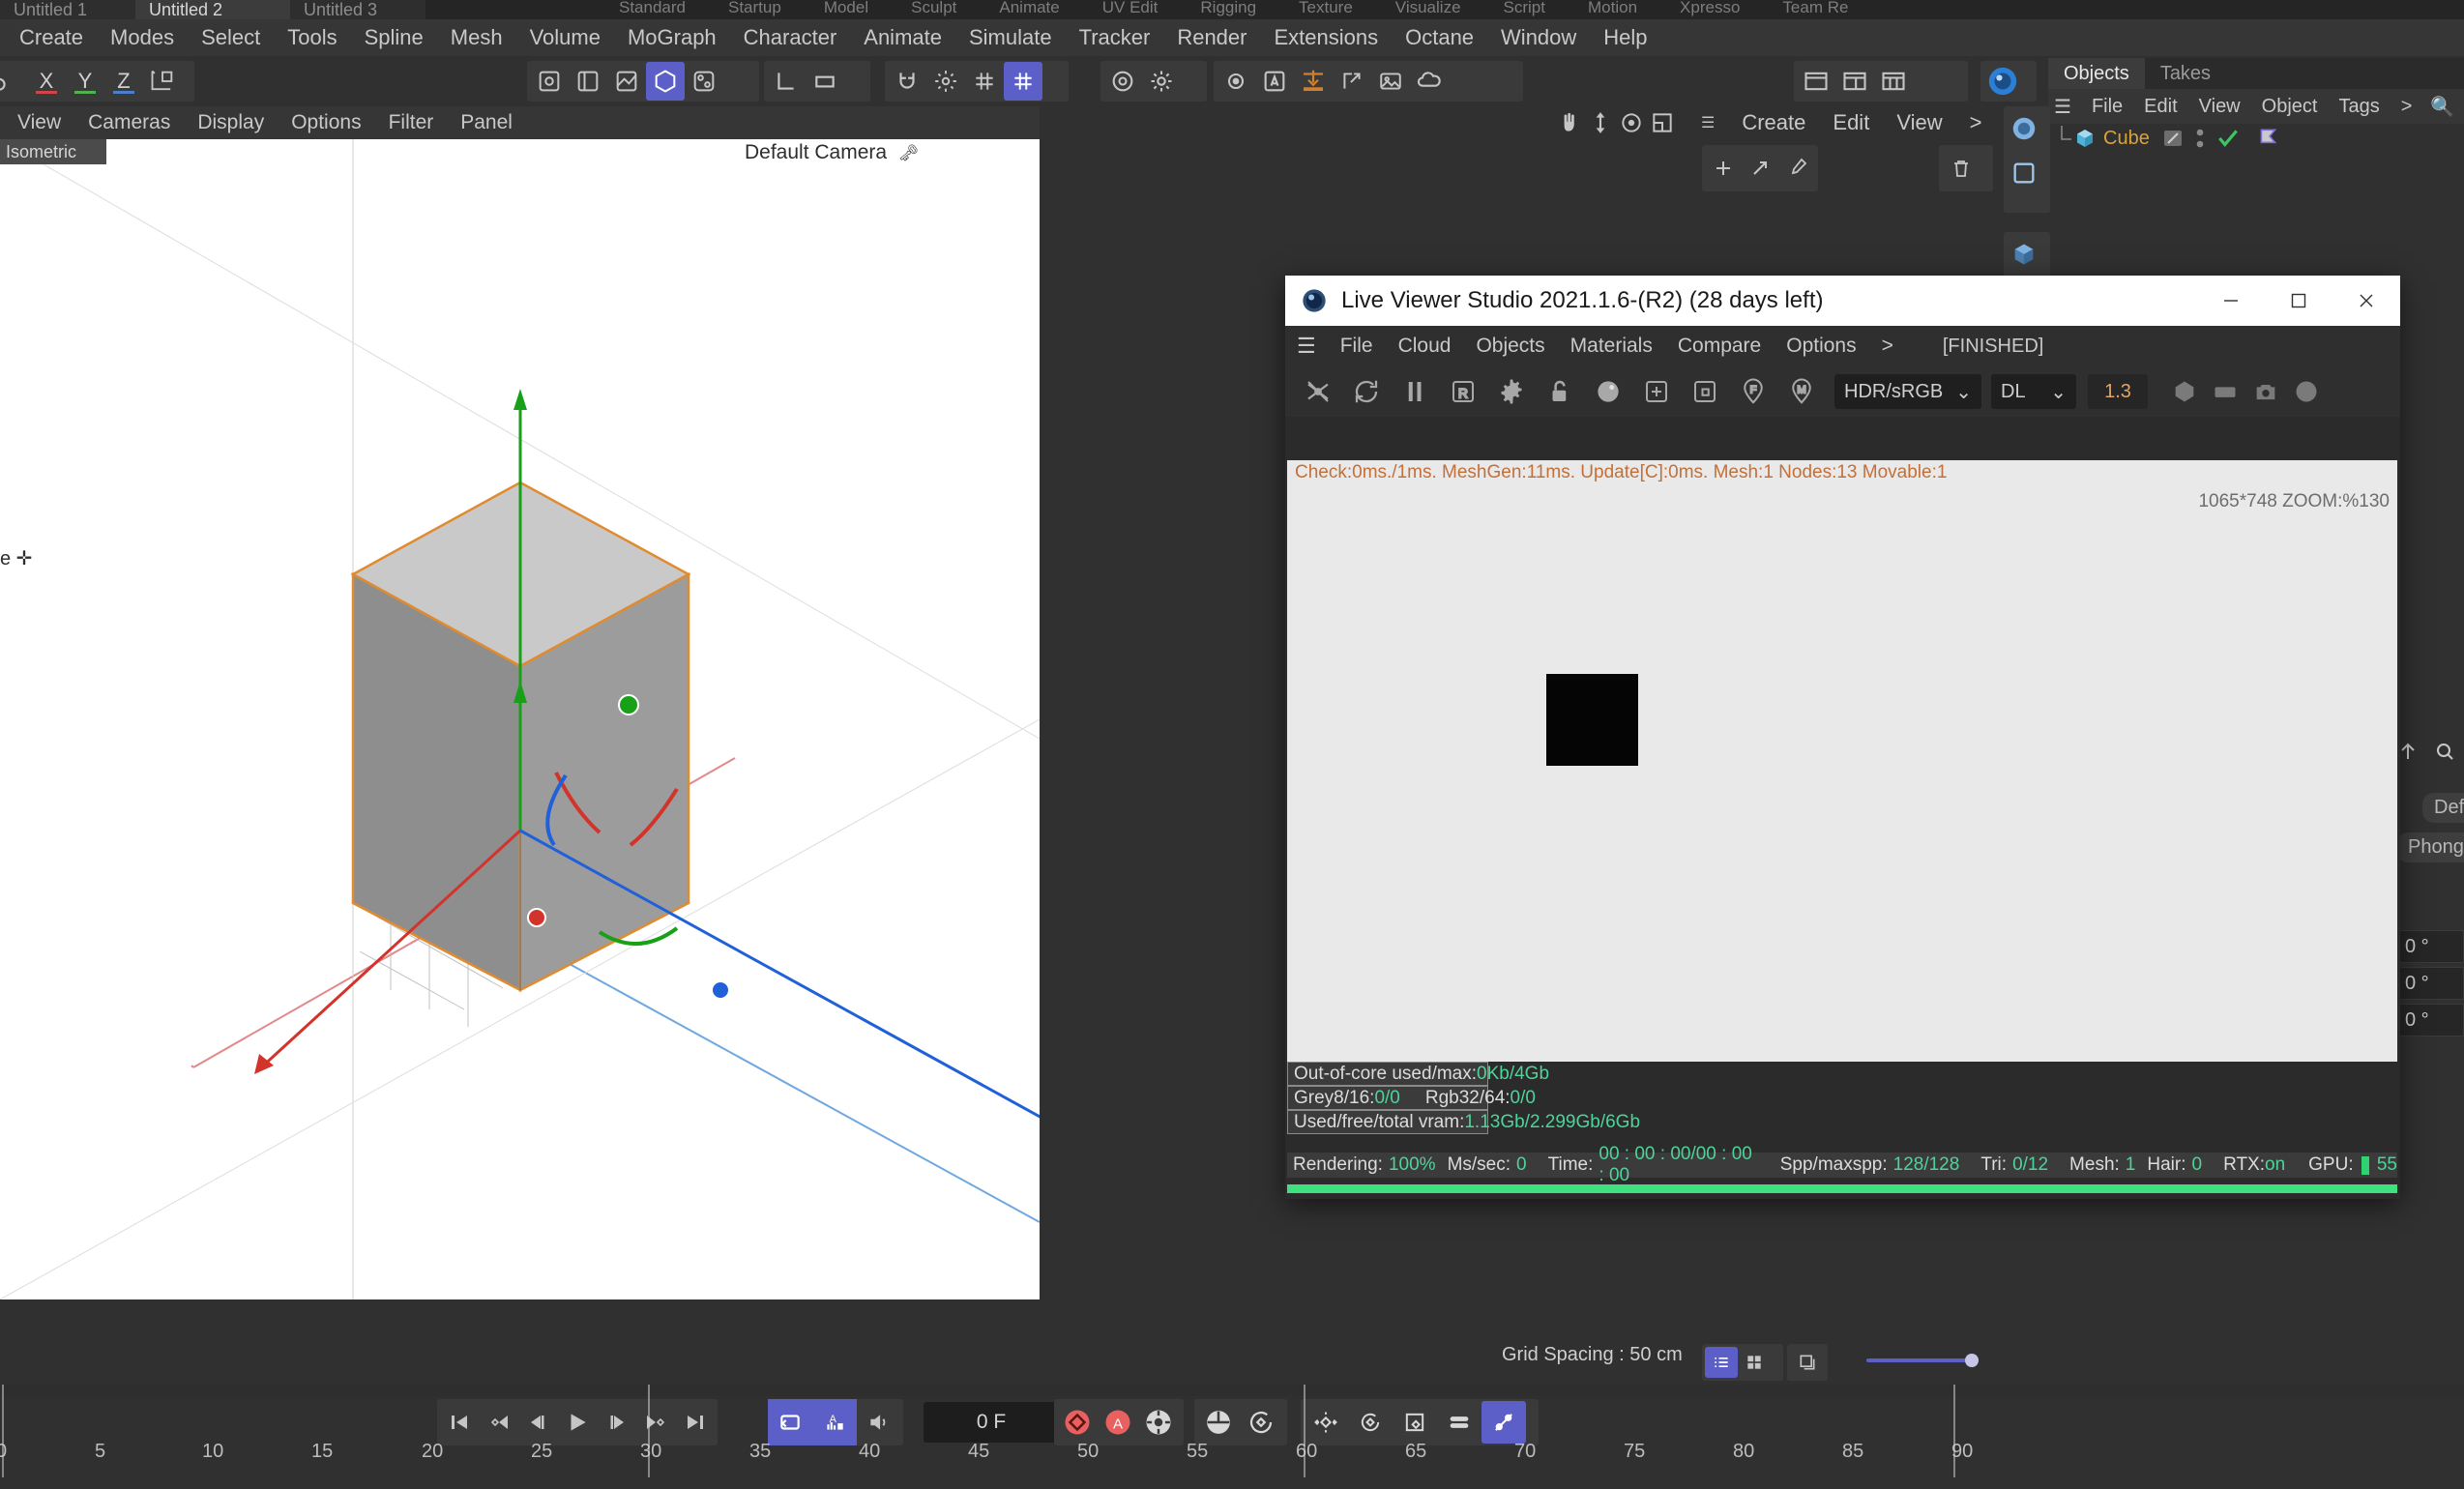  Describe the element at coordinates (1656, 391) in the screenshot. I see `add-node-icon` at that location.